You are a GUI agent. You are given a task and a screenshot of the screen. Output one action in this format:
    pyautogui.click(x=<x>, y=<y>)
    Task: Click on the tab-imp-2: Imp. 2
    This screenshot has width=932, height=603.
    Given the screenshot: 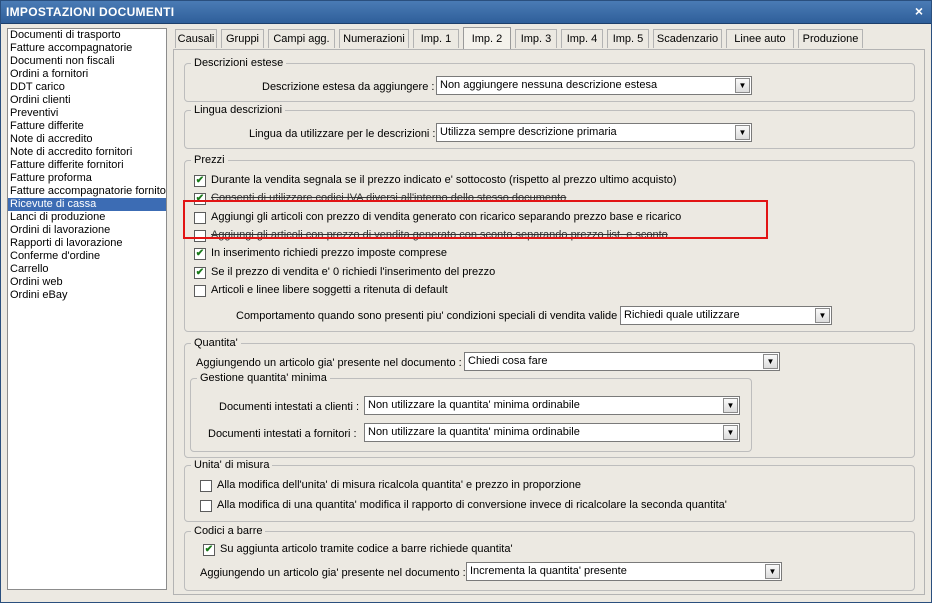 What is the action you would take?
    pyautogui.click(x=487, y=38)
    